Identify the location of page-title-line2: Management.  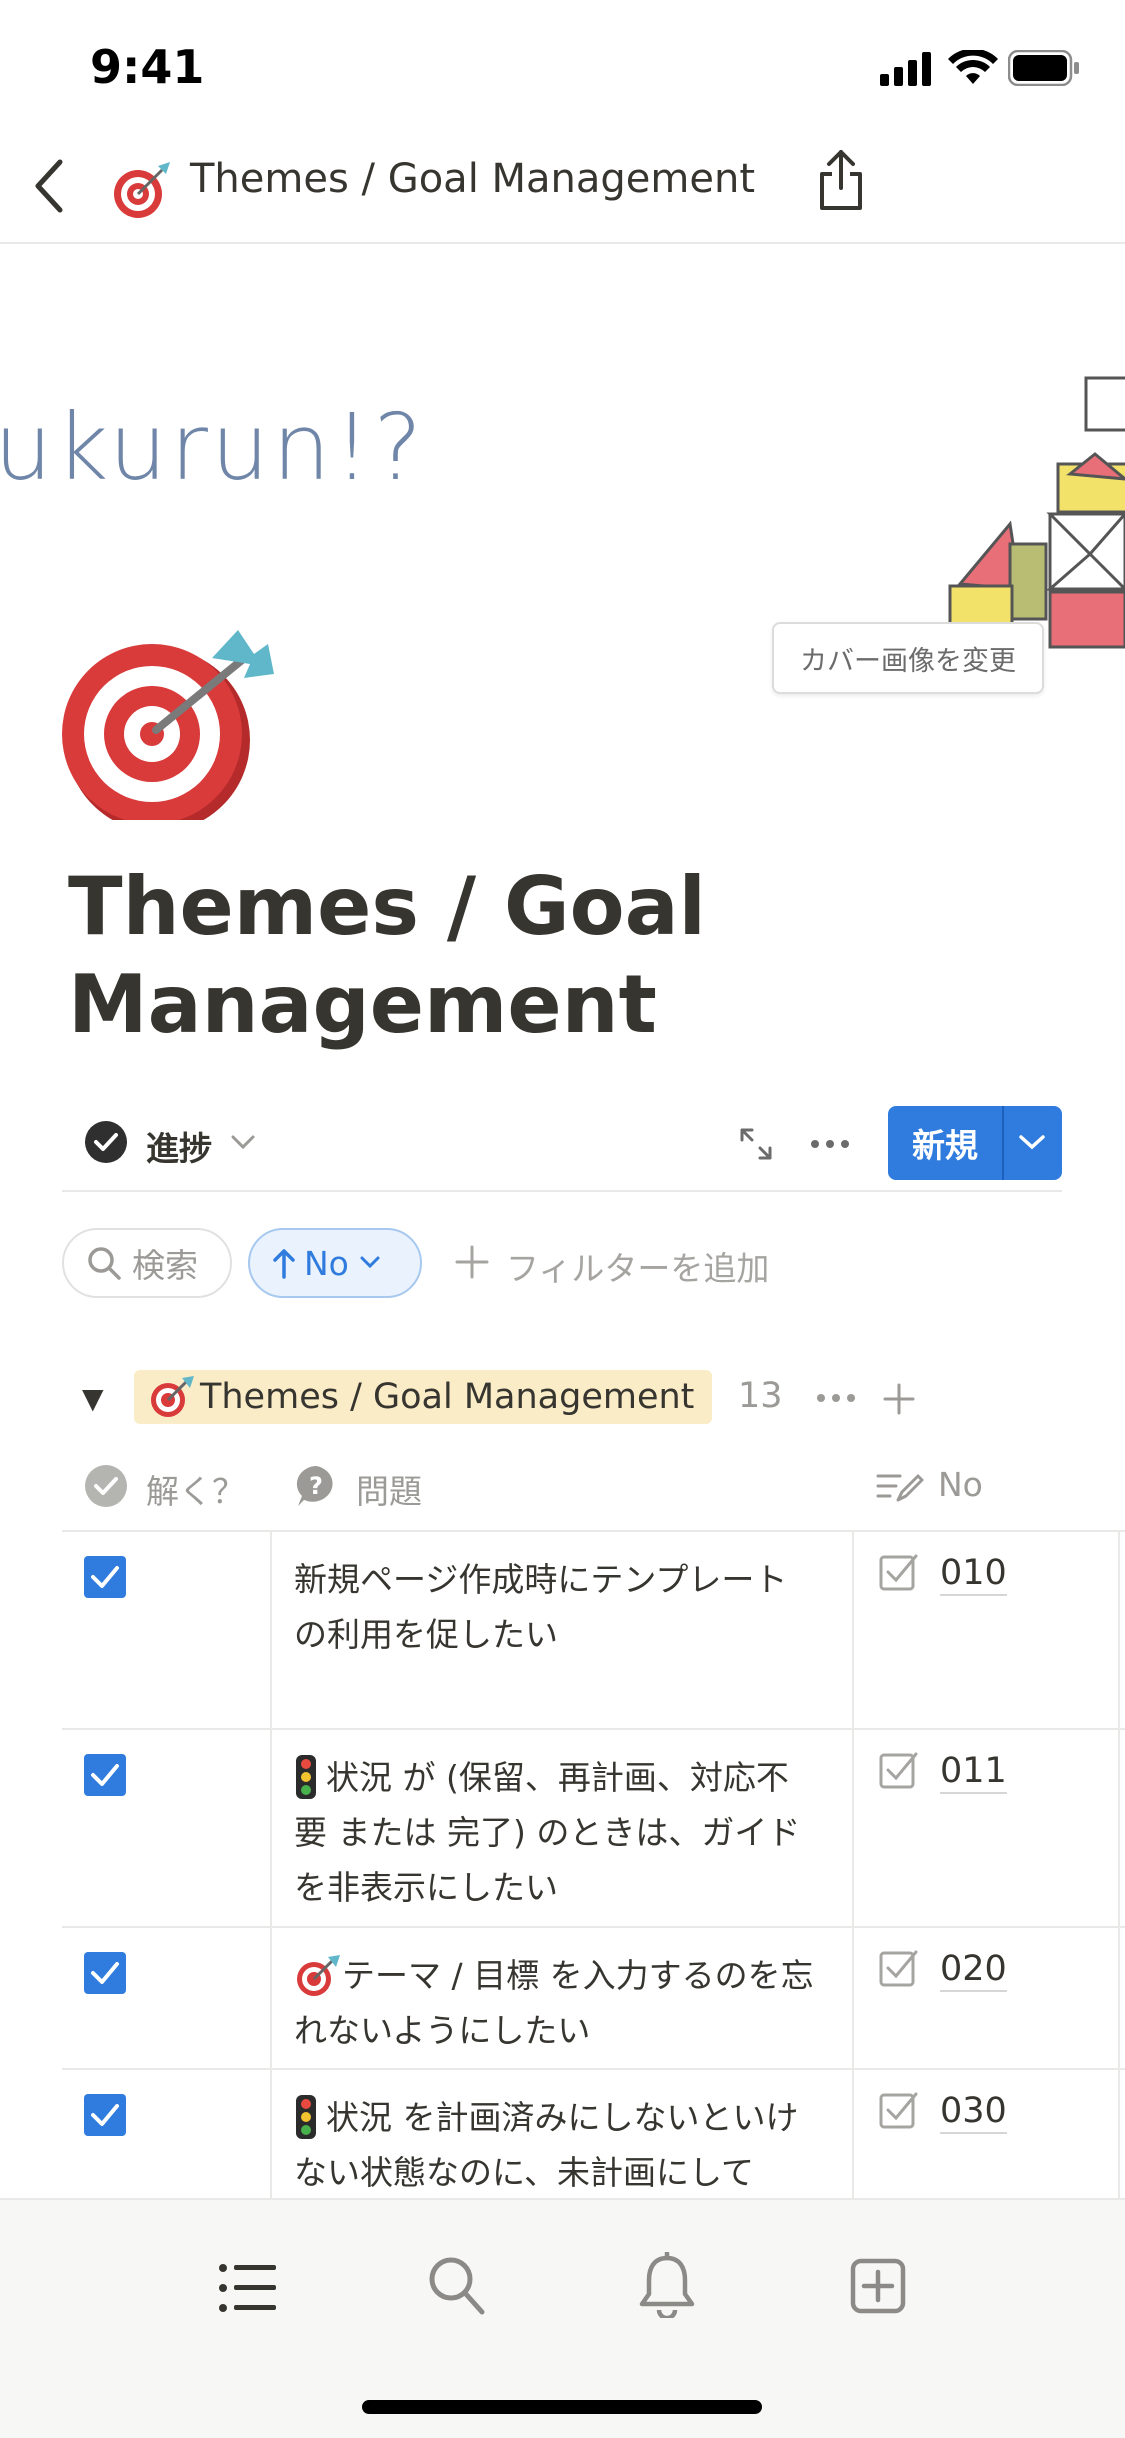
(362, 1004).